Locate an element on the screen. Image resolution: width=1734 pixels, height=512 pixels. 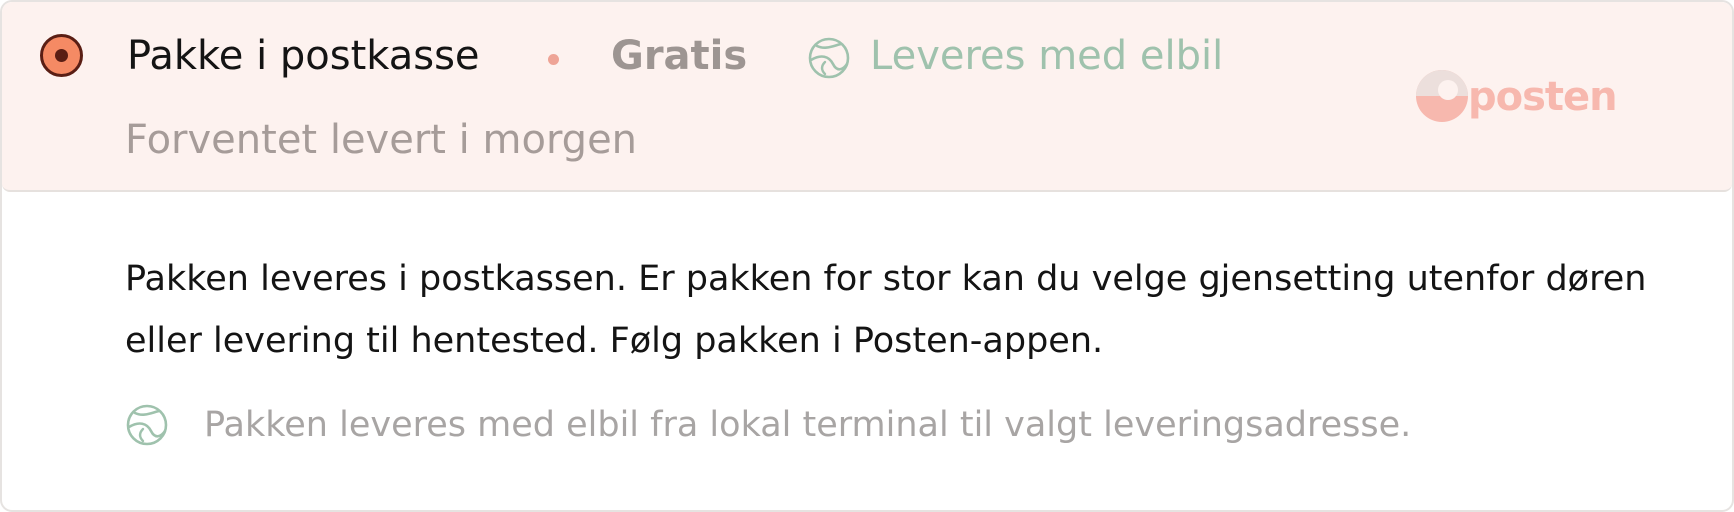
posten-logo-text: posten is located at coordinates (1543, 97).